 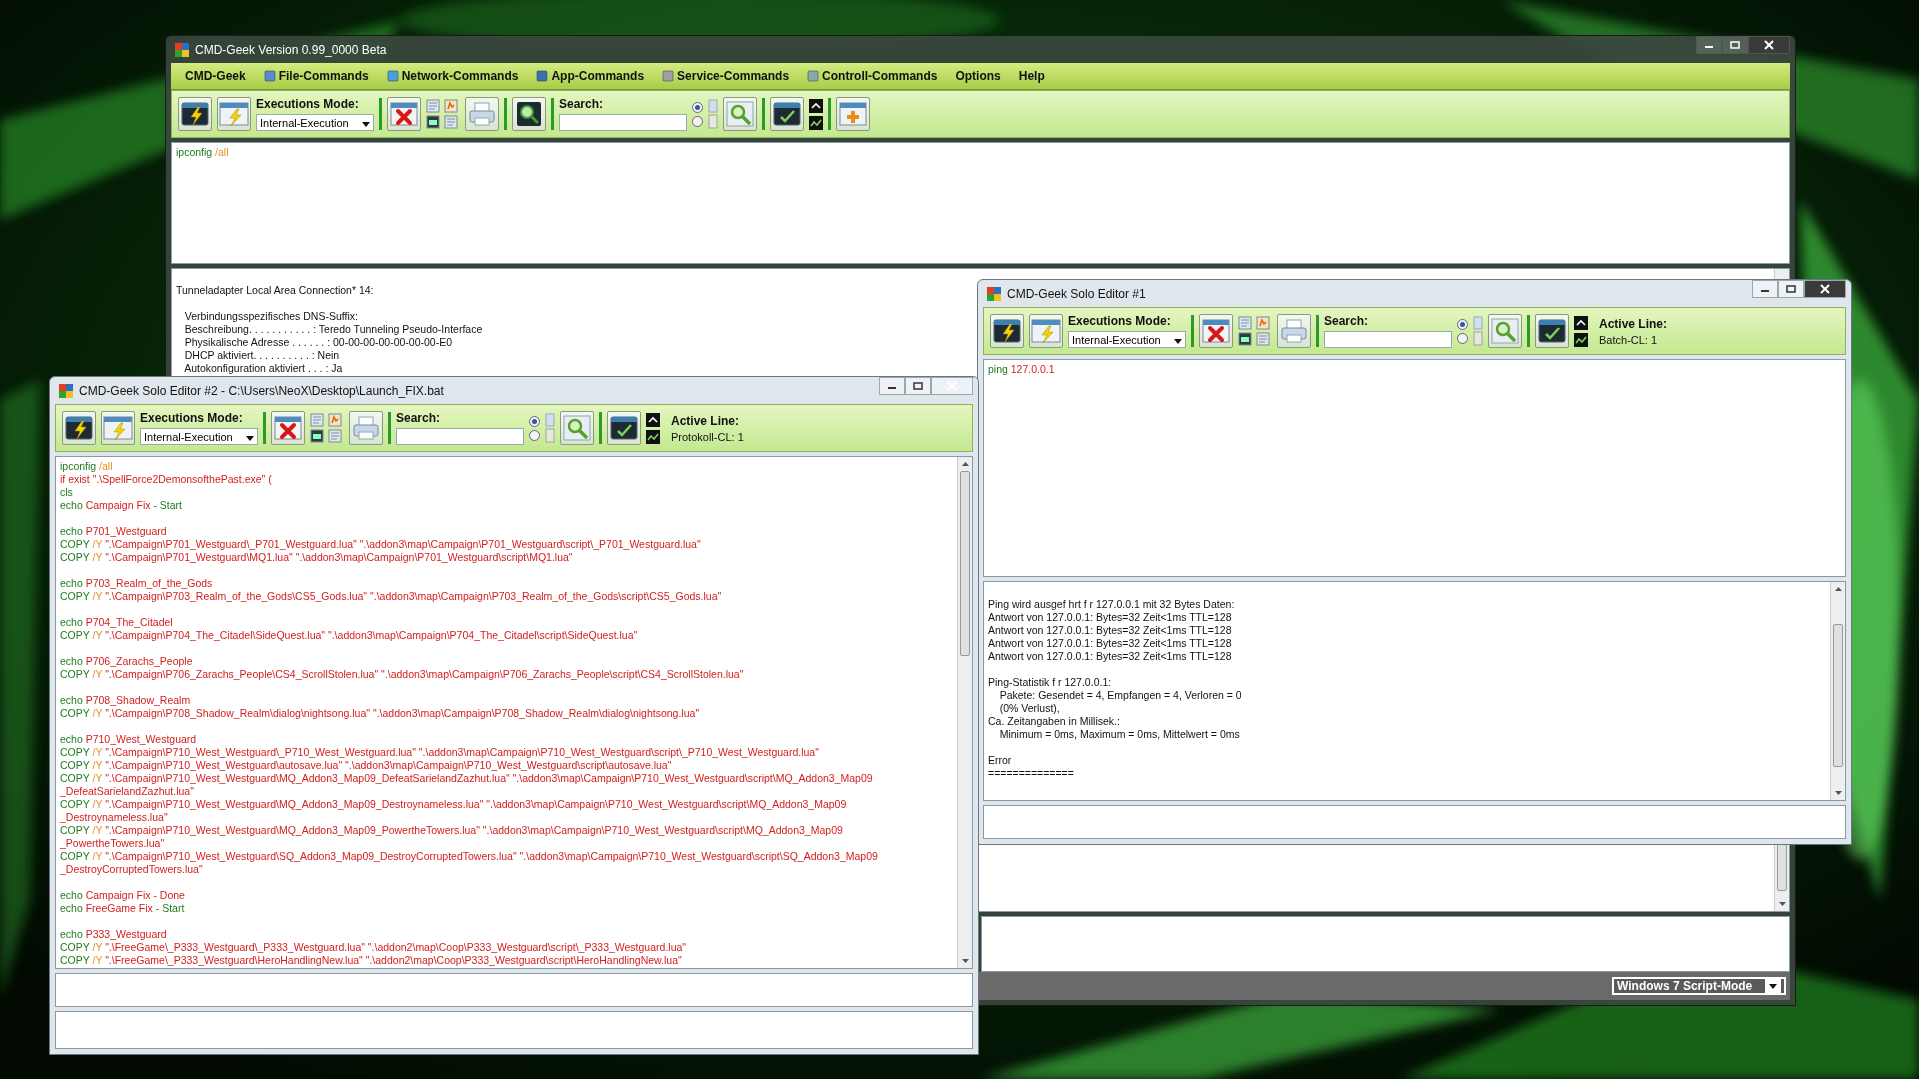 I want to click on active-line-label: Active Line:, so click(x=705, y=420).